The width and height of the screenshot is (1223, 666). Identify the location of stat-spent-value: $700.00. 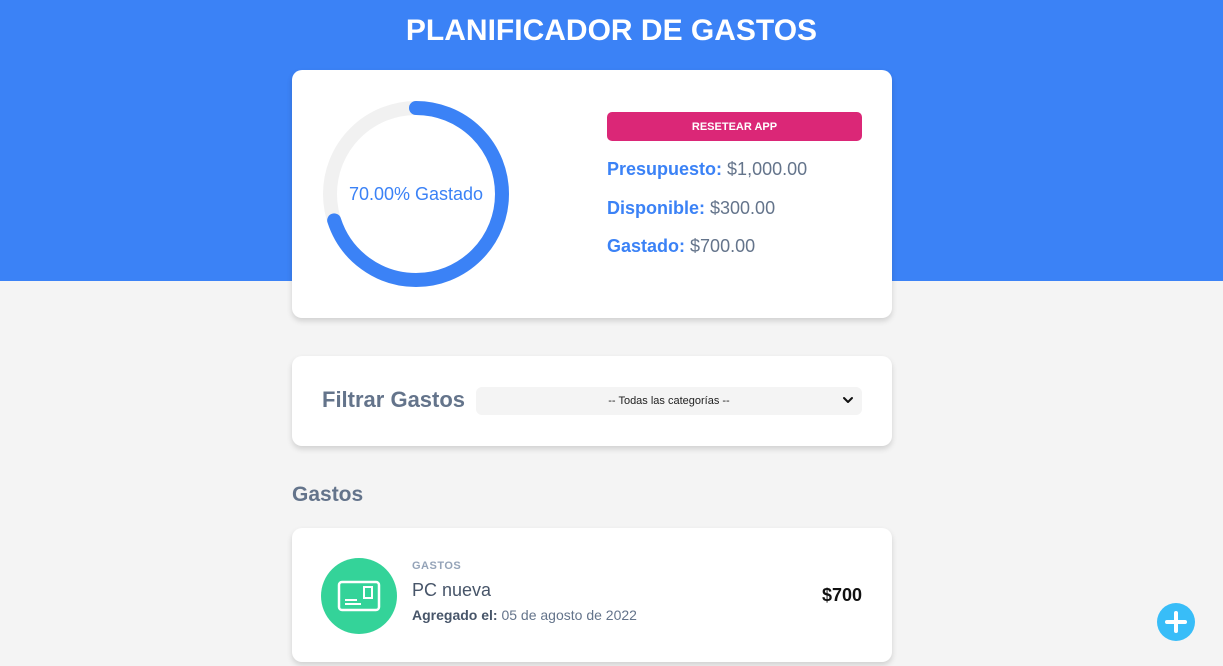
(723, 246).